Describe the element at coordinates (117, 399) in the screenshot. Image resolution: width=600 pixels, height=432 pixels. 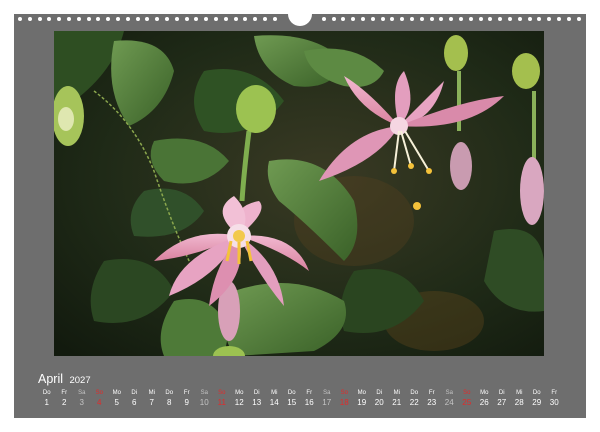
I see `calendar-day: Mo 5` at that location.